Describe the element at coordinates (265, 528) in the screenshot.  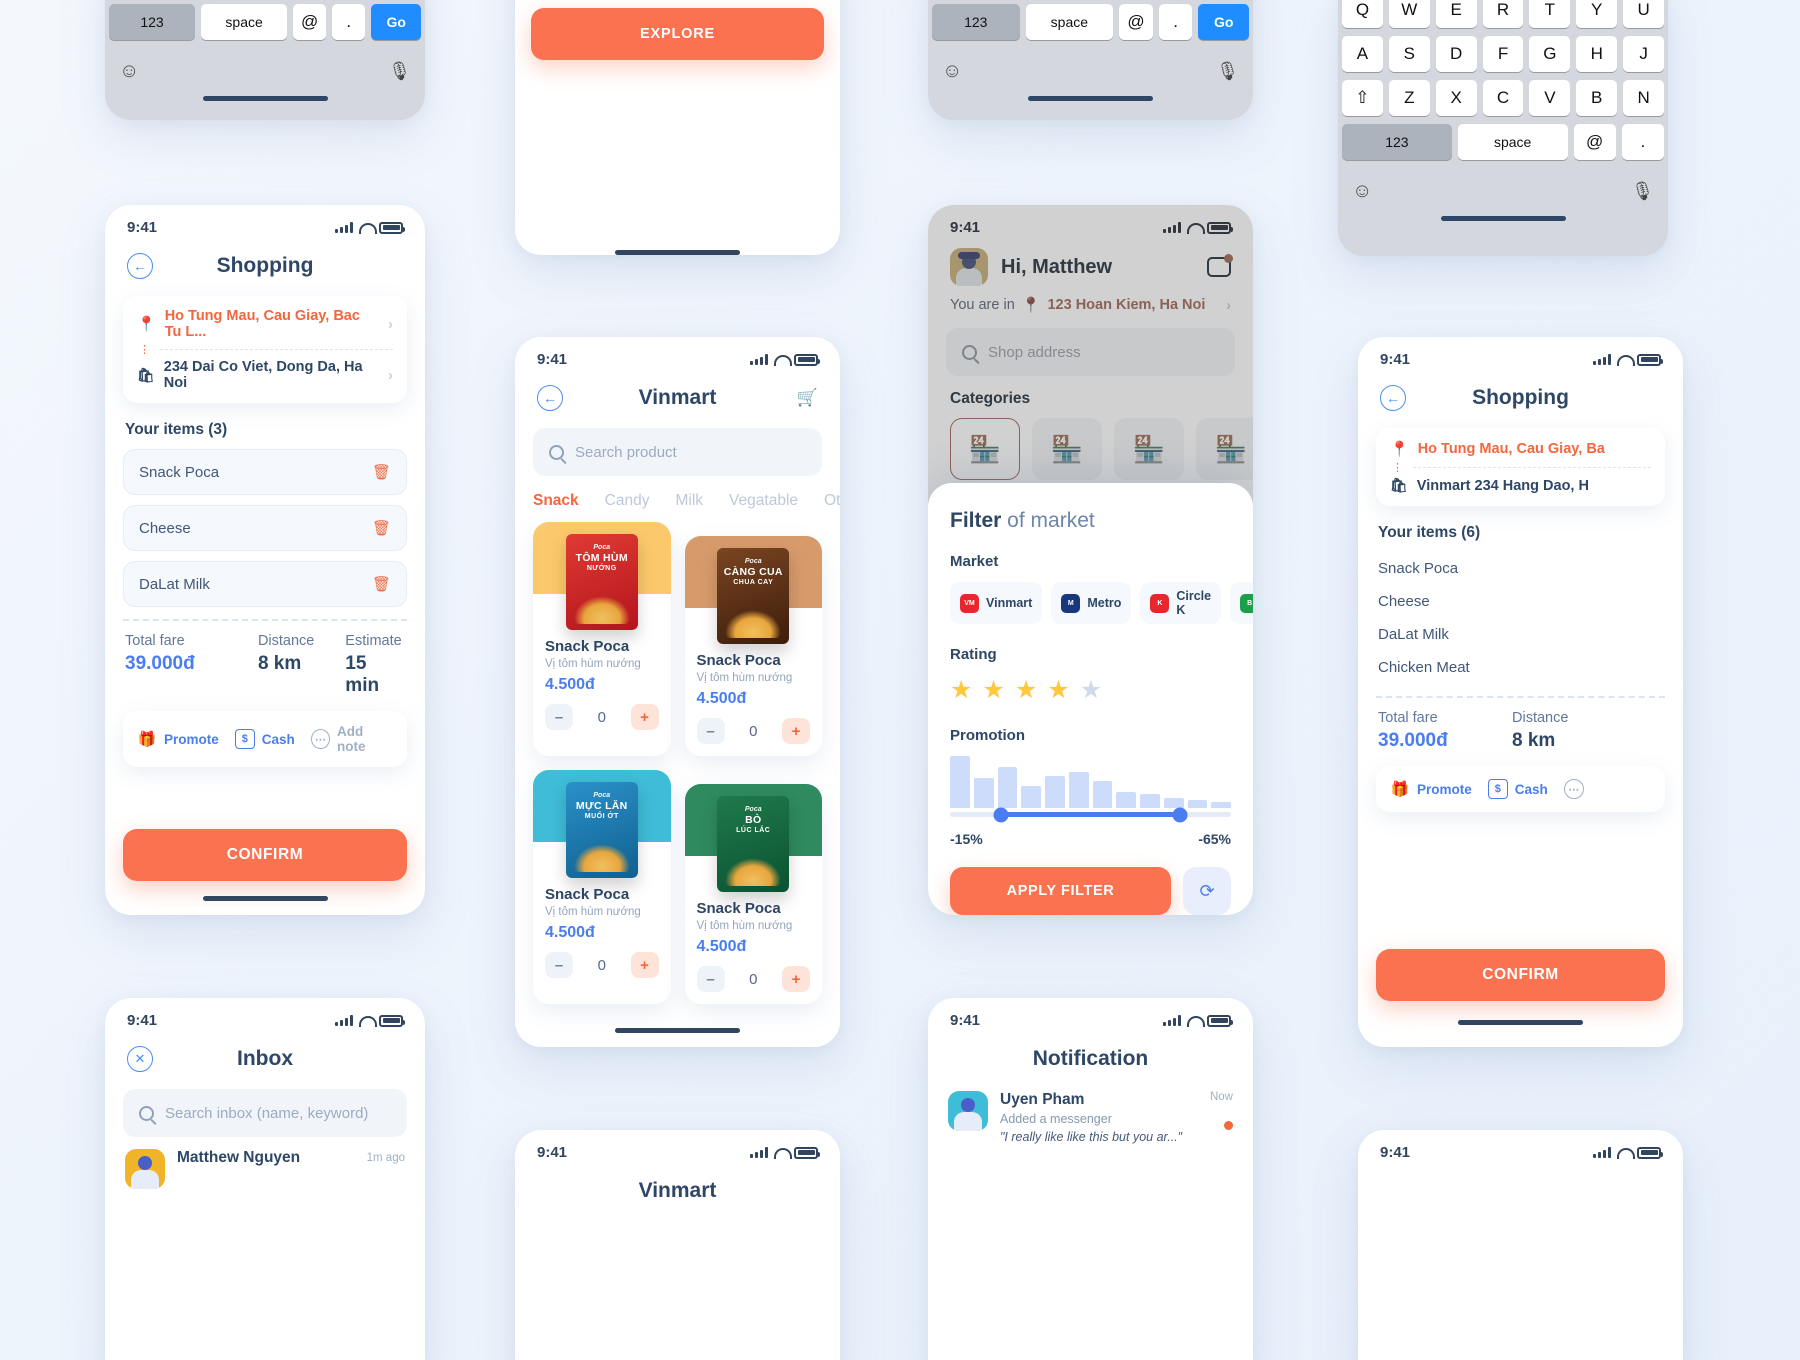
I see `list-item: Cheese 🗑` at that location.